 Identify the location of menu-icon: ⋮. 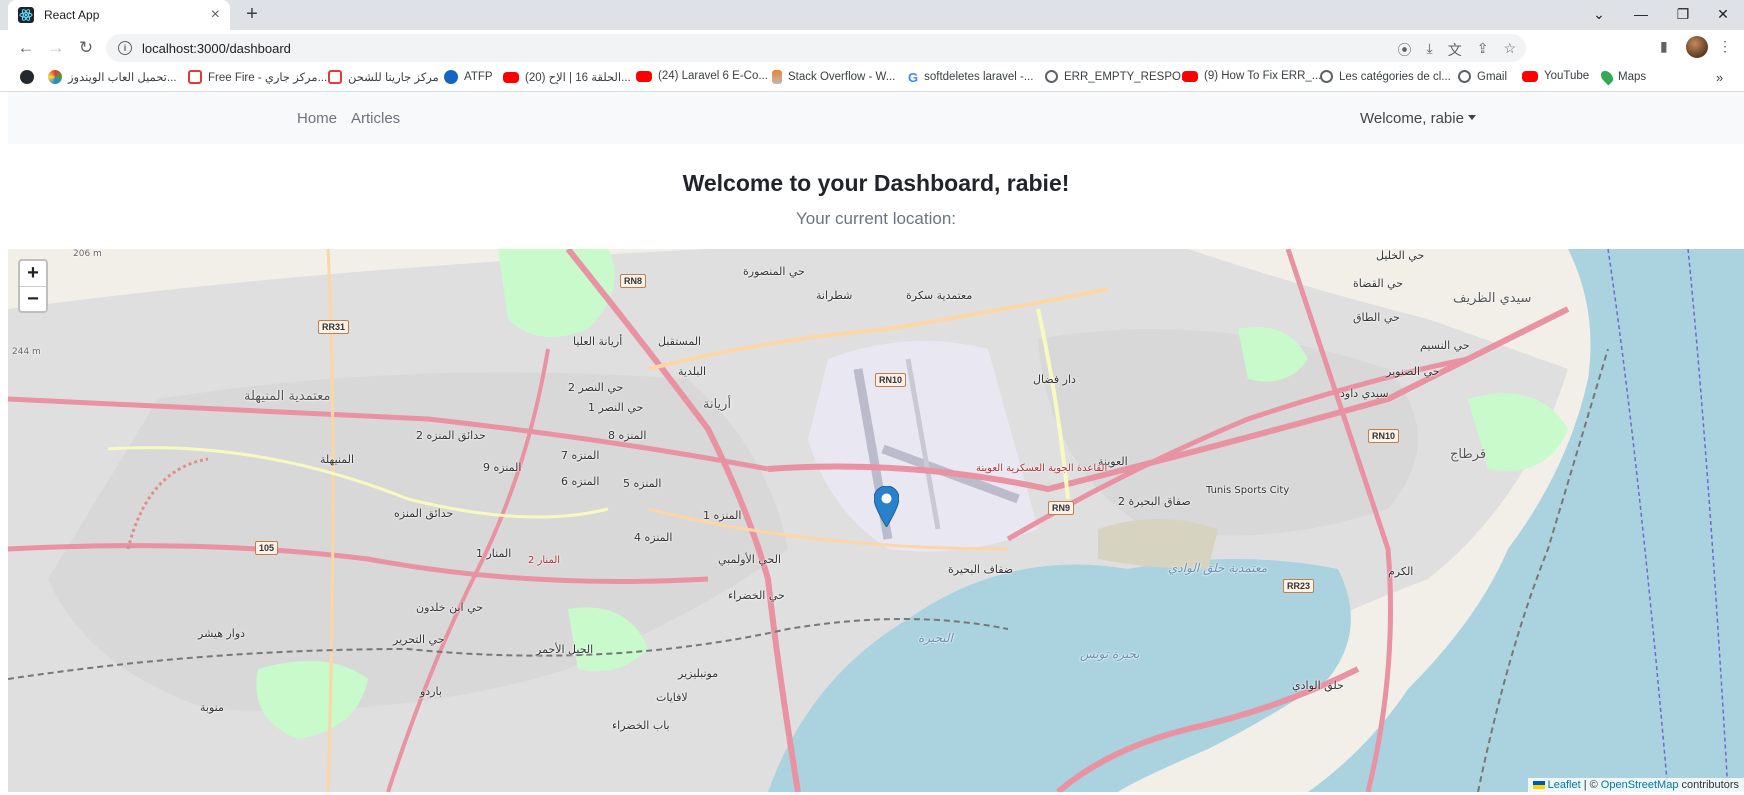
(1725, 46).